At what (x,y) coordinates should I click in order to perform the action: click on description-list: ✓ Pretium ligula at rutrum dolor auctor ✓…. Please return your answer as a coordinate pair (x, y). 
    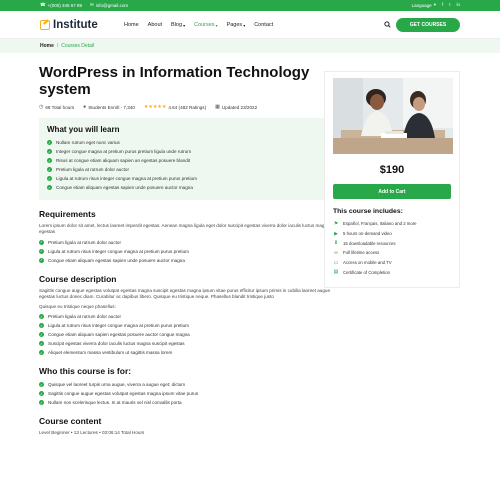
    Looking at the image, I should click on (193, 334).